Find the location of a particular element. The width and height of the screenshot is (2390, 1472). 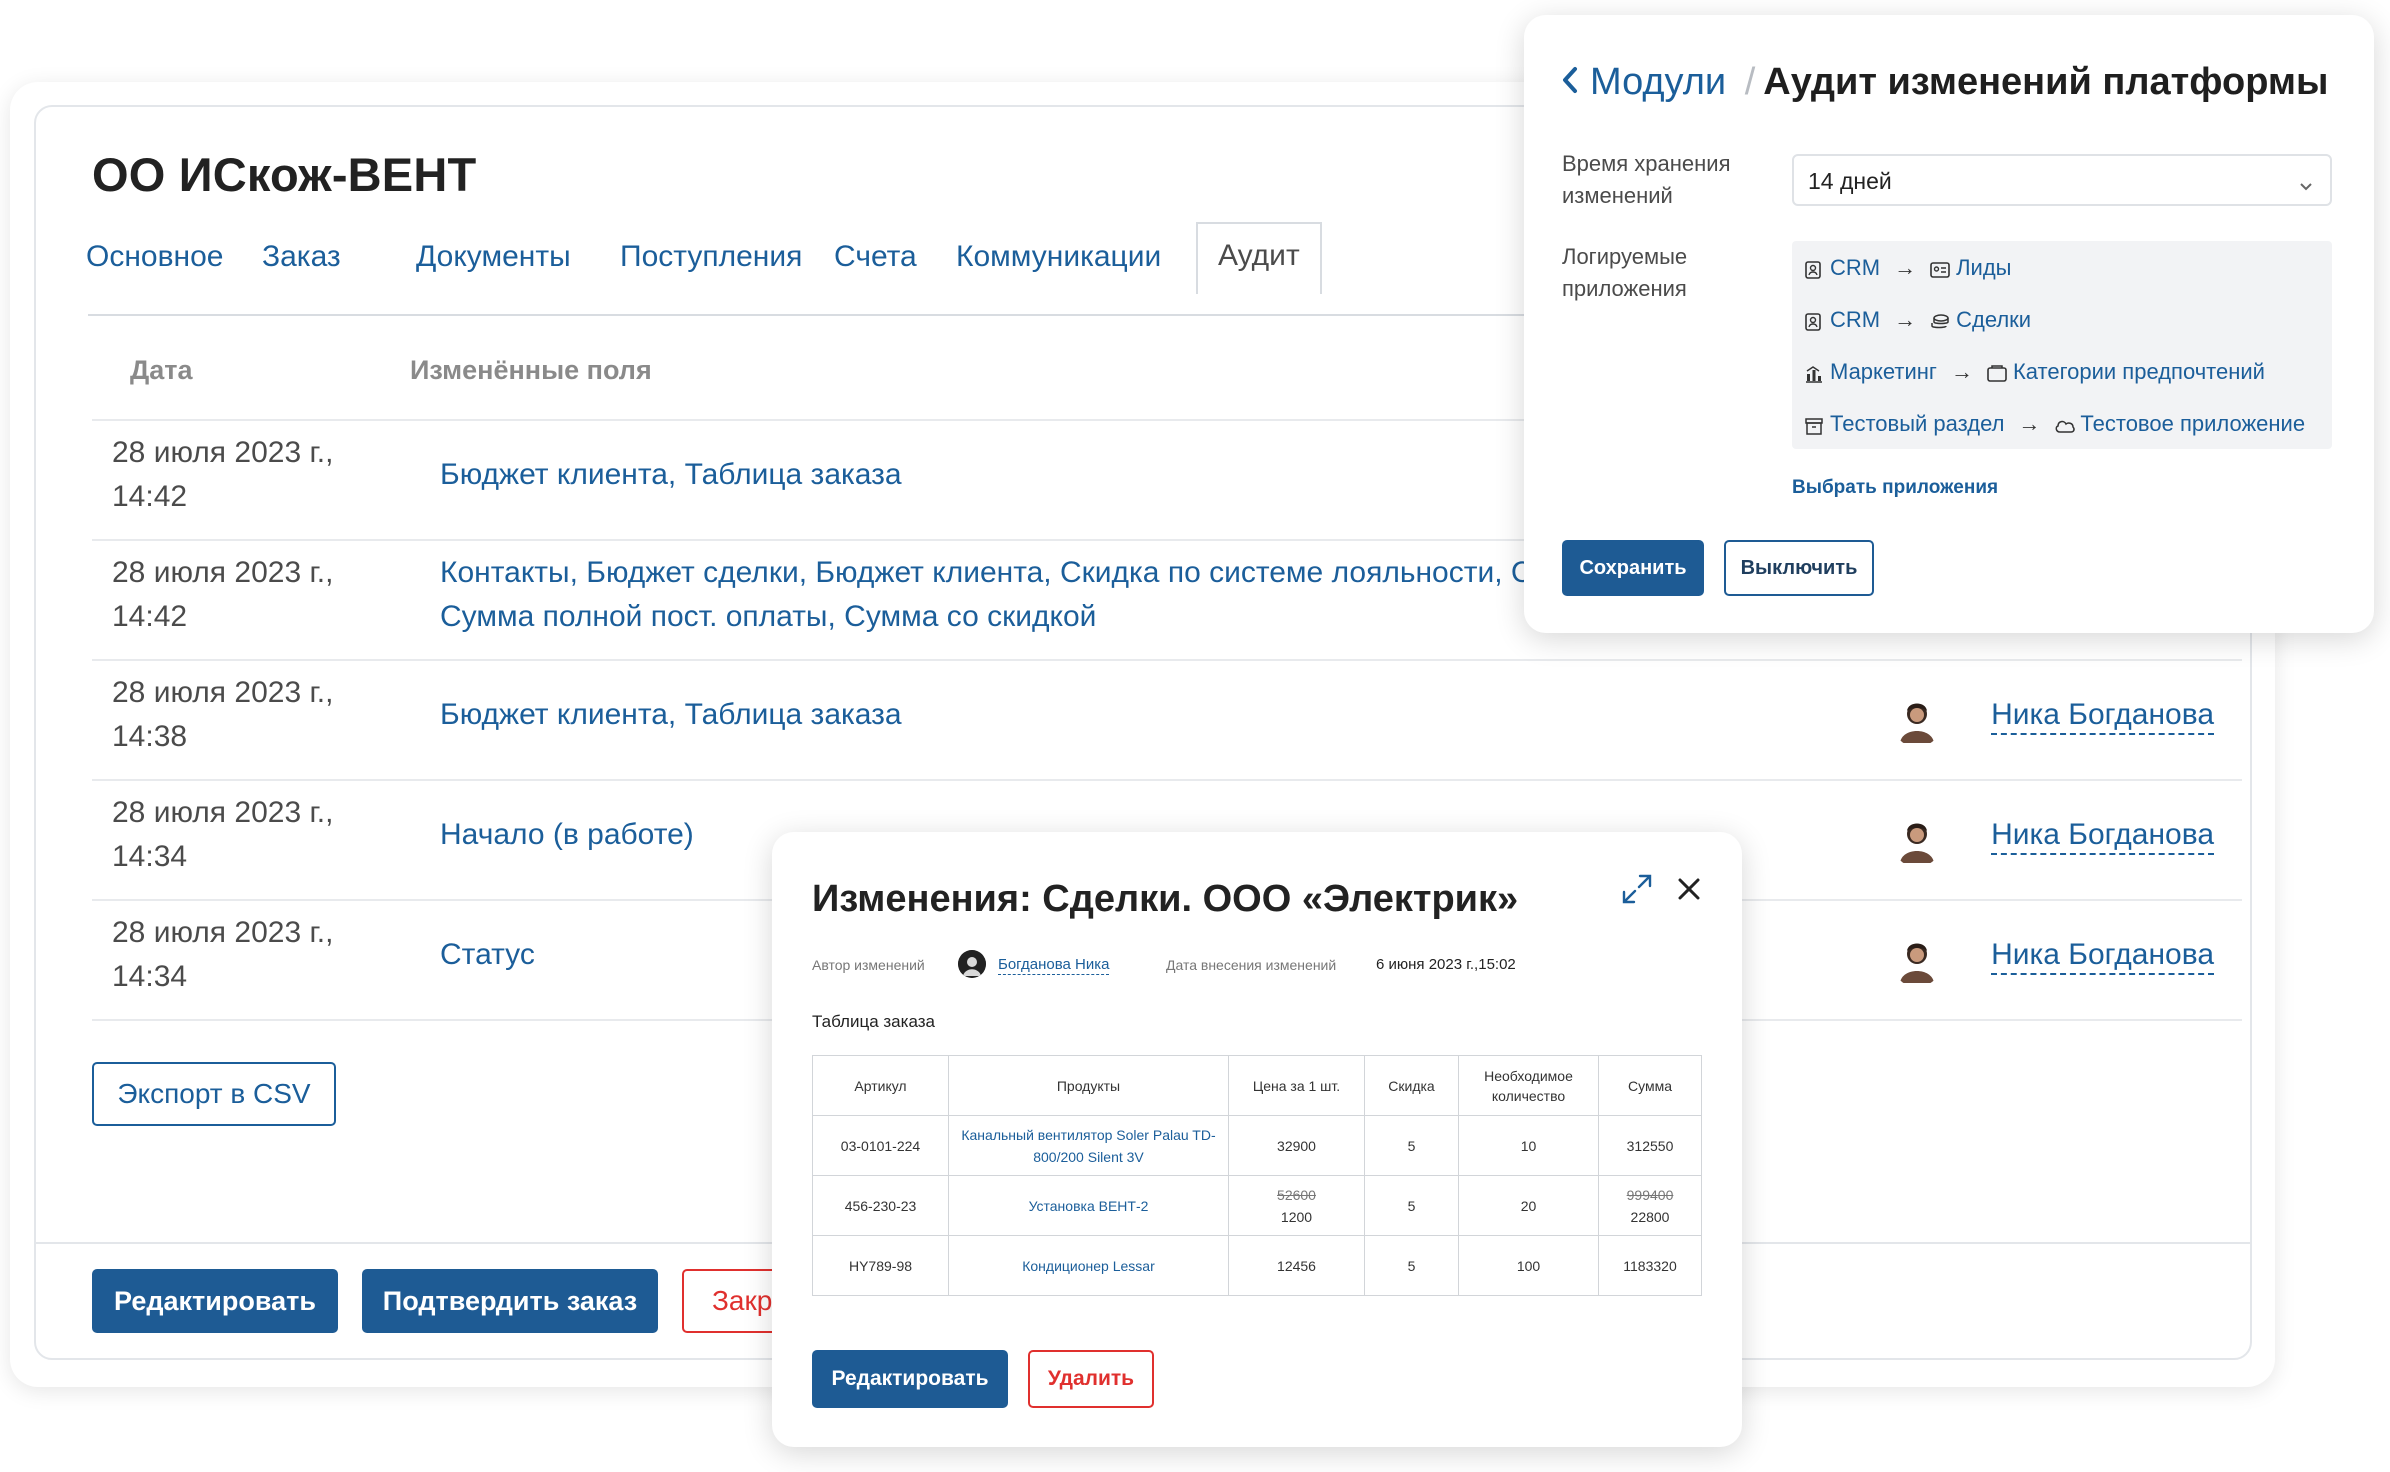

tab-documents: Документы is located at coordinates (493, 257).